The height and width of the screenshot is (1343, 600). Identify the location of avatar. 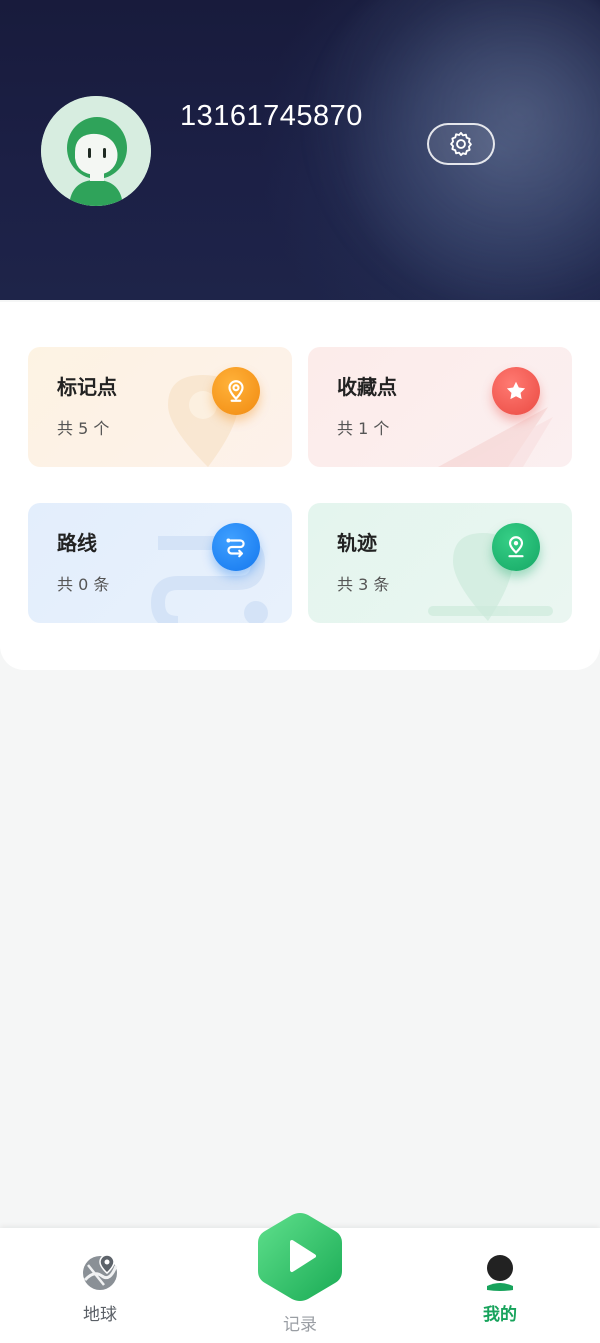
(96, 151).